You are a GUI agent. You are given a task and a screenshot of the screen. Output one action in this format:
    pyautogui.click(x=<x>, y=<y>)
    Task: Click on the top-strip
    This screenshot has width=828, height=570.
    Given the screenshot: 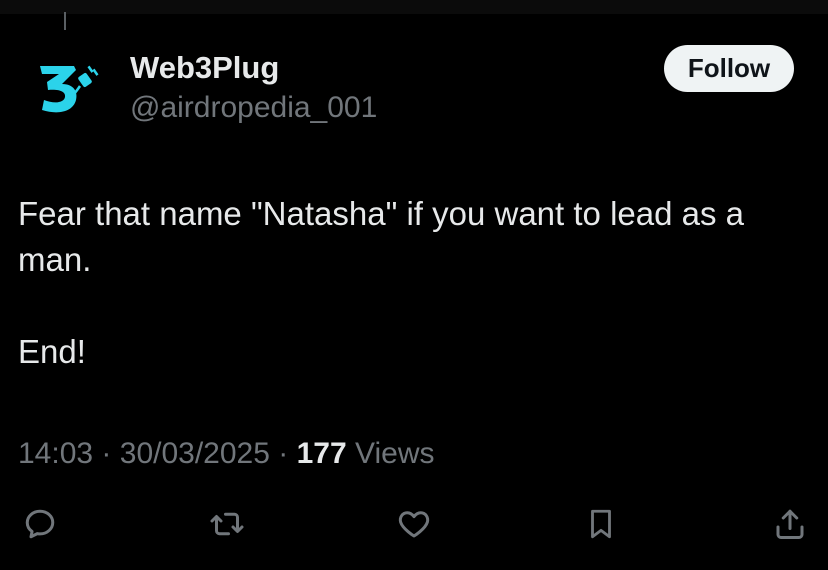 What is the action you would take?
    pyautogui.click(x=414, y=7)
    